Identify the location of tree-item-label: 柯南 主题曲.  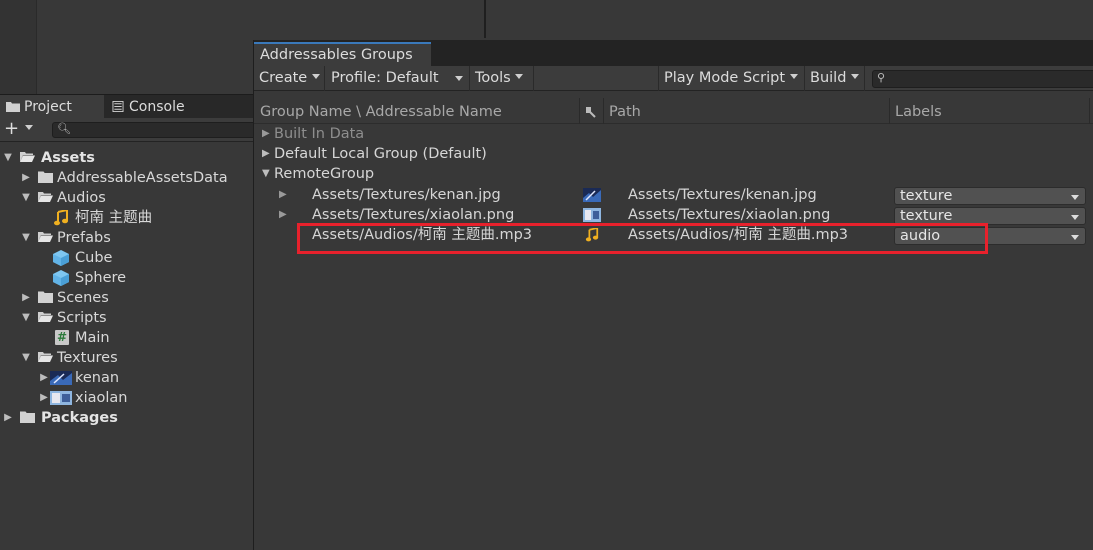
(114, 218).